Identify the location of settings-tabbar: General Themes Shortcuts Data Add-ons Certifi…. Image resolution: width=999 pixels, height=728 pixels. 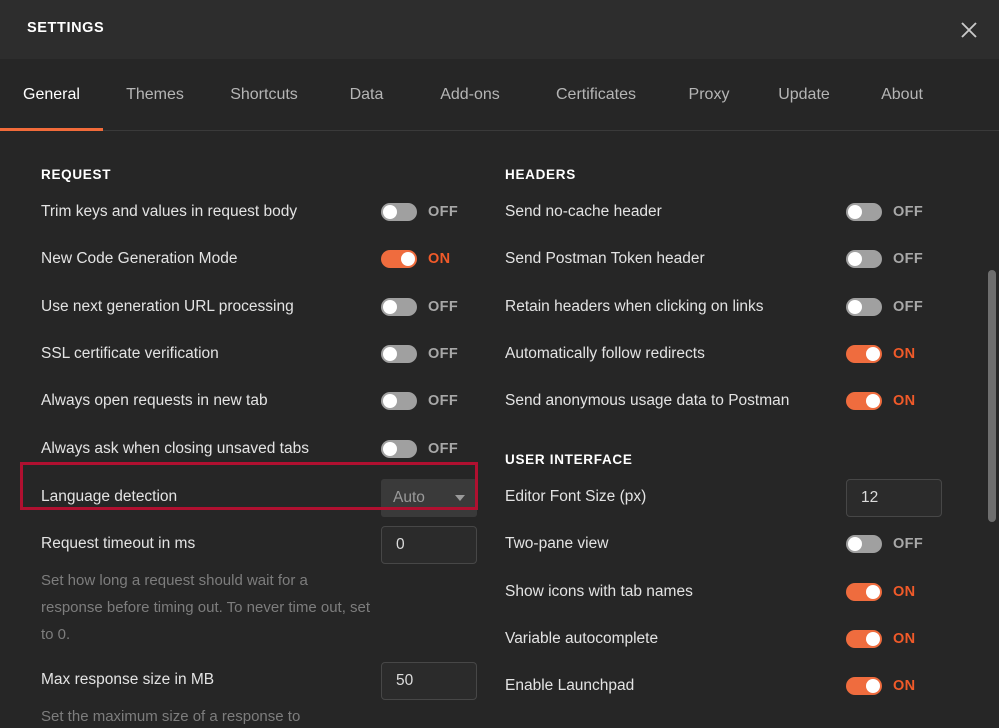
(499, 95).